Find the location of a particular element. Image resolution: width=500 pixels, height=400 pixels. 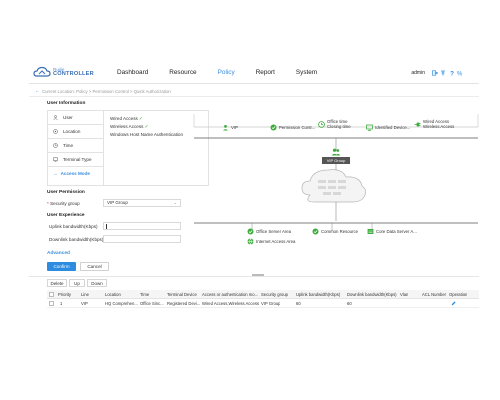

resource-check-icon is located at coordinates (315, 231).